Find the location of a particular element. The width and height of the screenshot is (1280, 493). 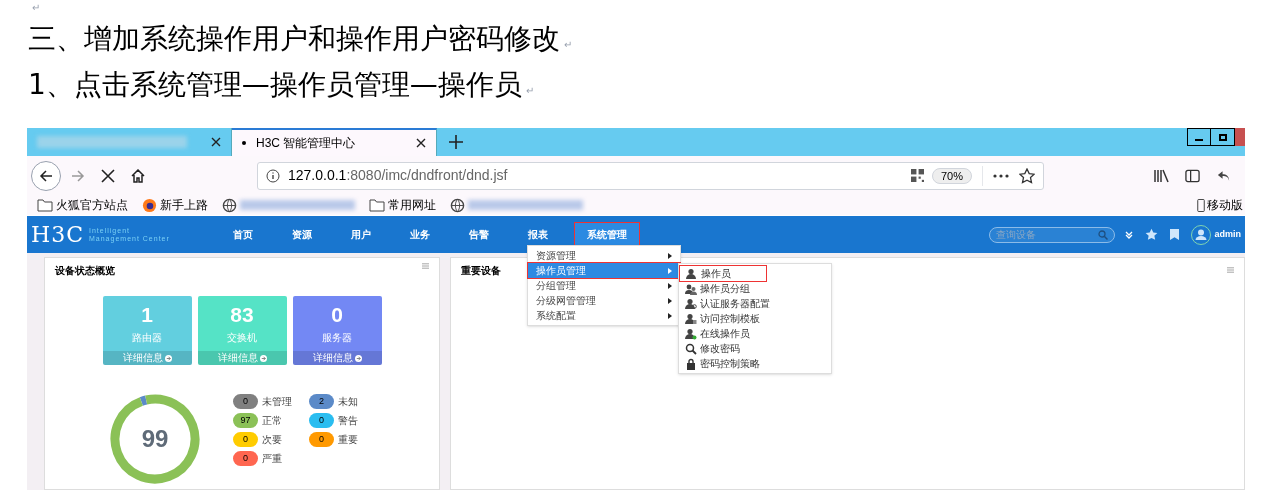

bookmark: 常用网址 is located at coordinates (402, 205).